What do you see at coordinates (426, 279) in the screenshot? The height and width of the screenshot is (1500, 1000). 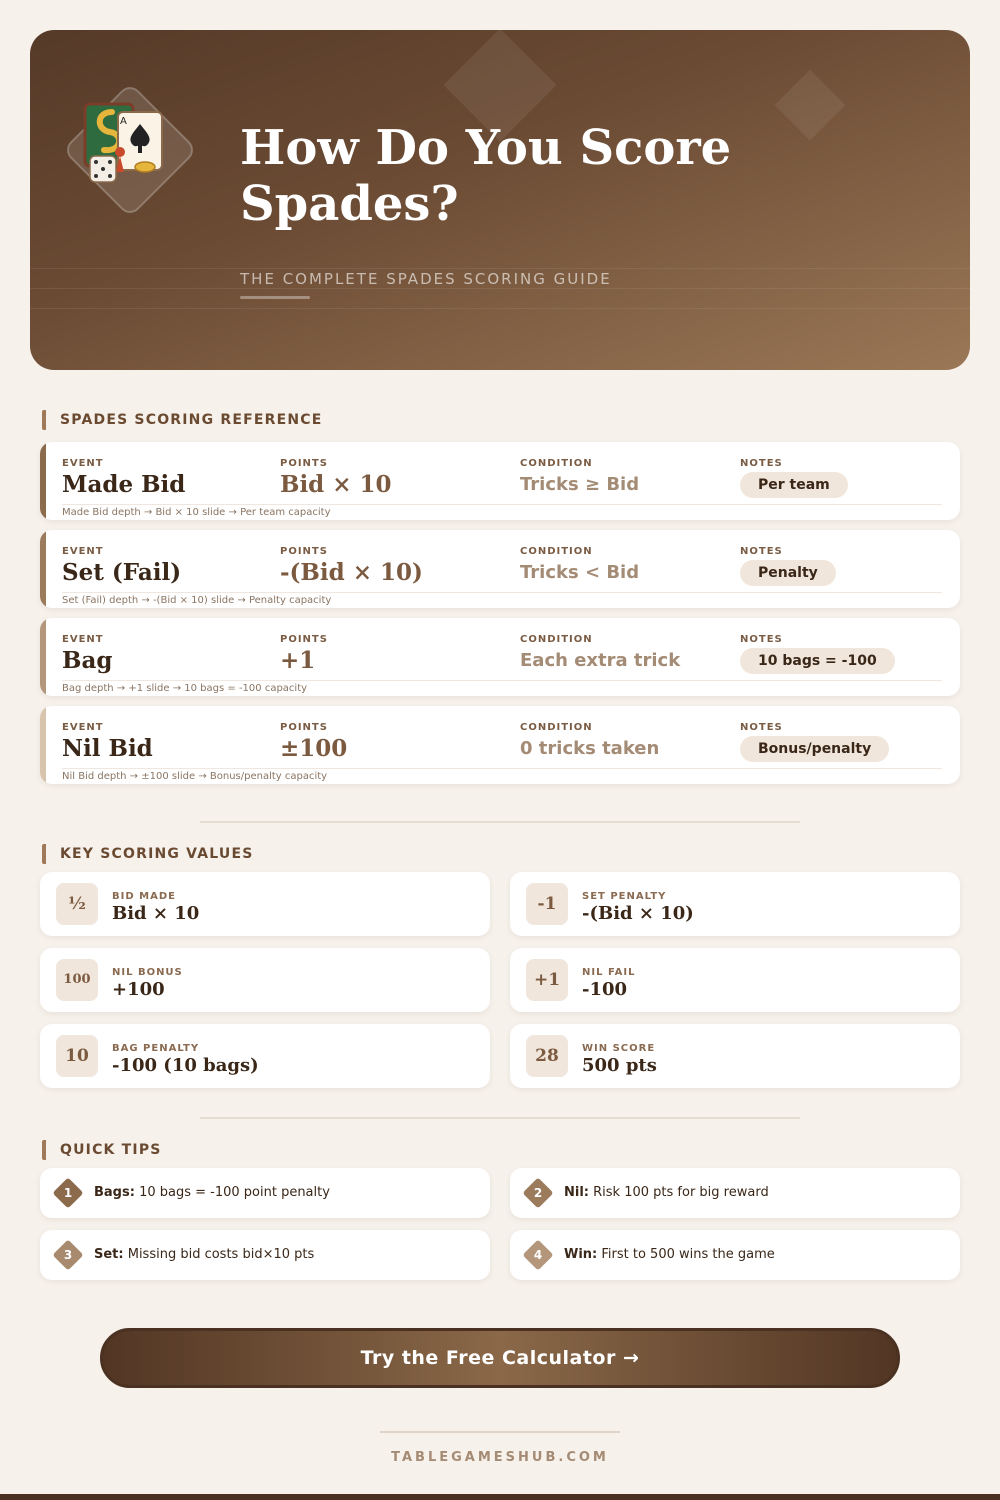 I see `page-subtitle: THE COMPLETE SPADES SCORING GUIDE` at bounding box center [426, 279].